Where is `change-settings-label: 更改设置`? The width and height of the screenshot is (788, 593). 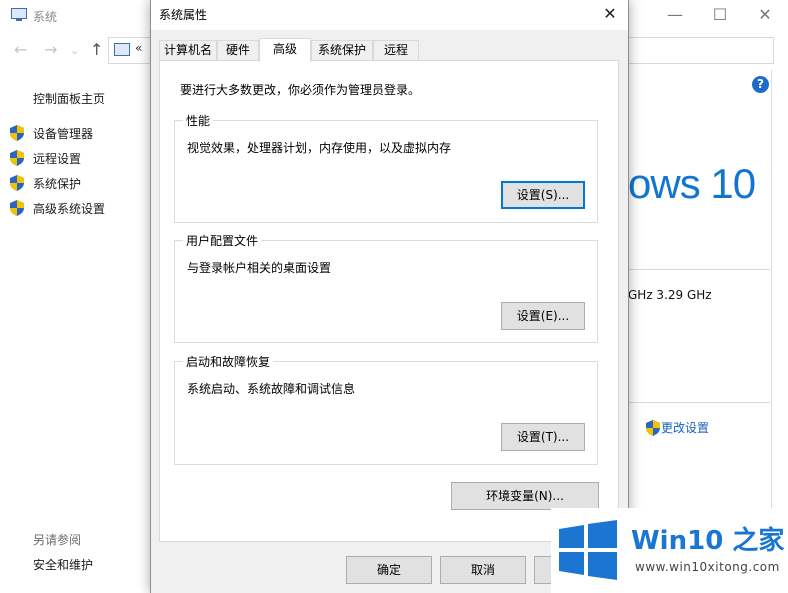
change-settings-label: 更改设置 is located at coordinates (685, 428).